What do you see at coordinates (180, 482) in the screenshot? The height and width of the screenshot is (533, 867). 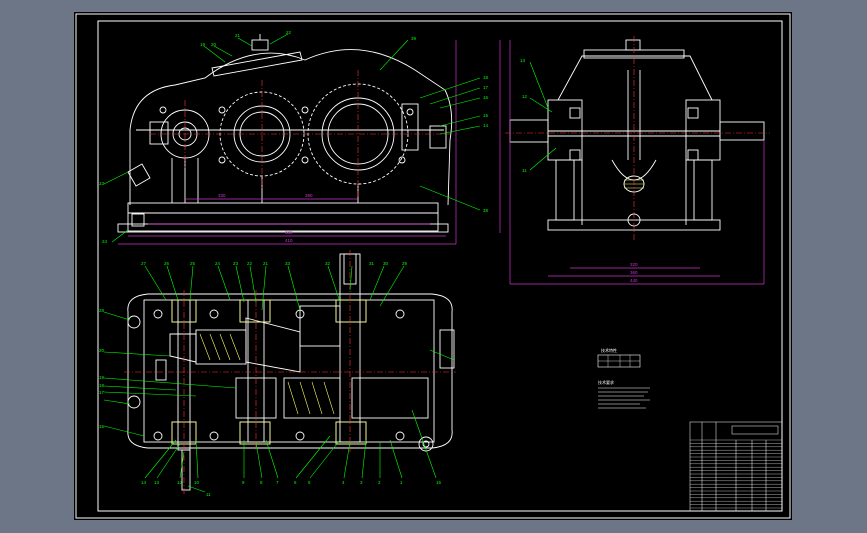 I see `top-view-balloon: 12` at bounding box center [180, 482].